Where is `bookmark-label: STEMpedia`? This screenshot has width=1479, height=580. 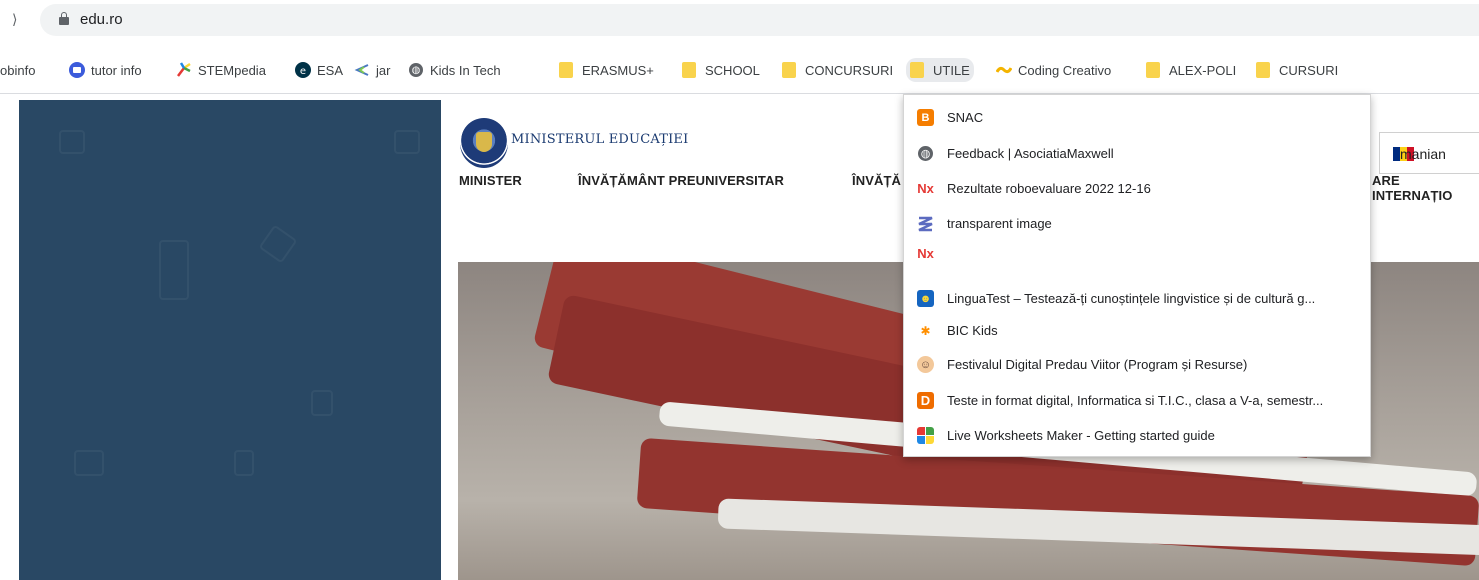 bookmark-label: STEMpedia is located at coordinates (232, 70).